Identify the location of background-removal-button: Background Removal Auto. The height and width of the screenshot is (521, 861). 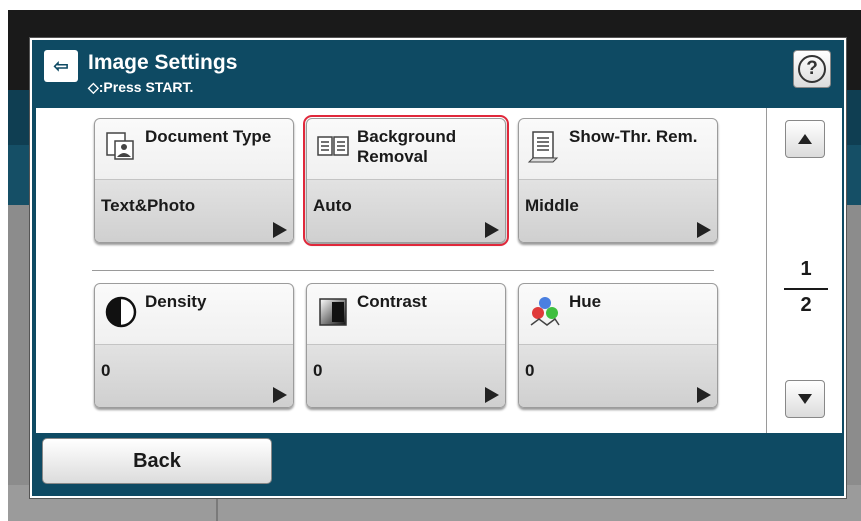
(406, 180).